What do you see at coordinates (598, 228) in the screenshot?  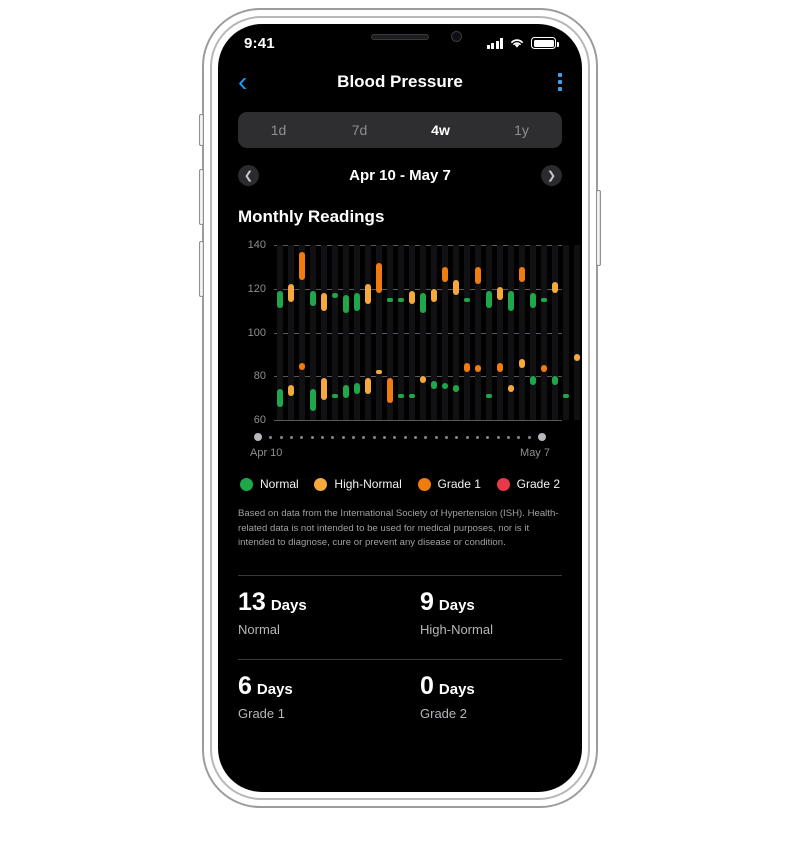 I see `power-button` at bounding box center [598, 228].